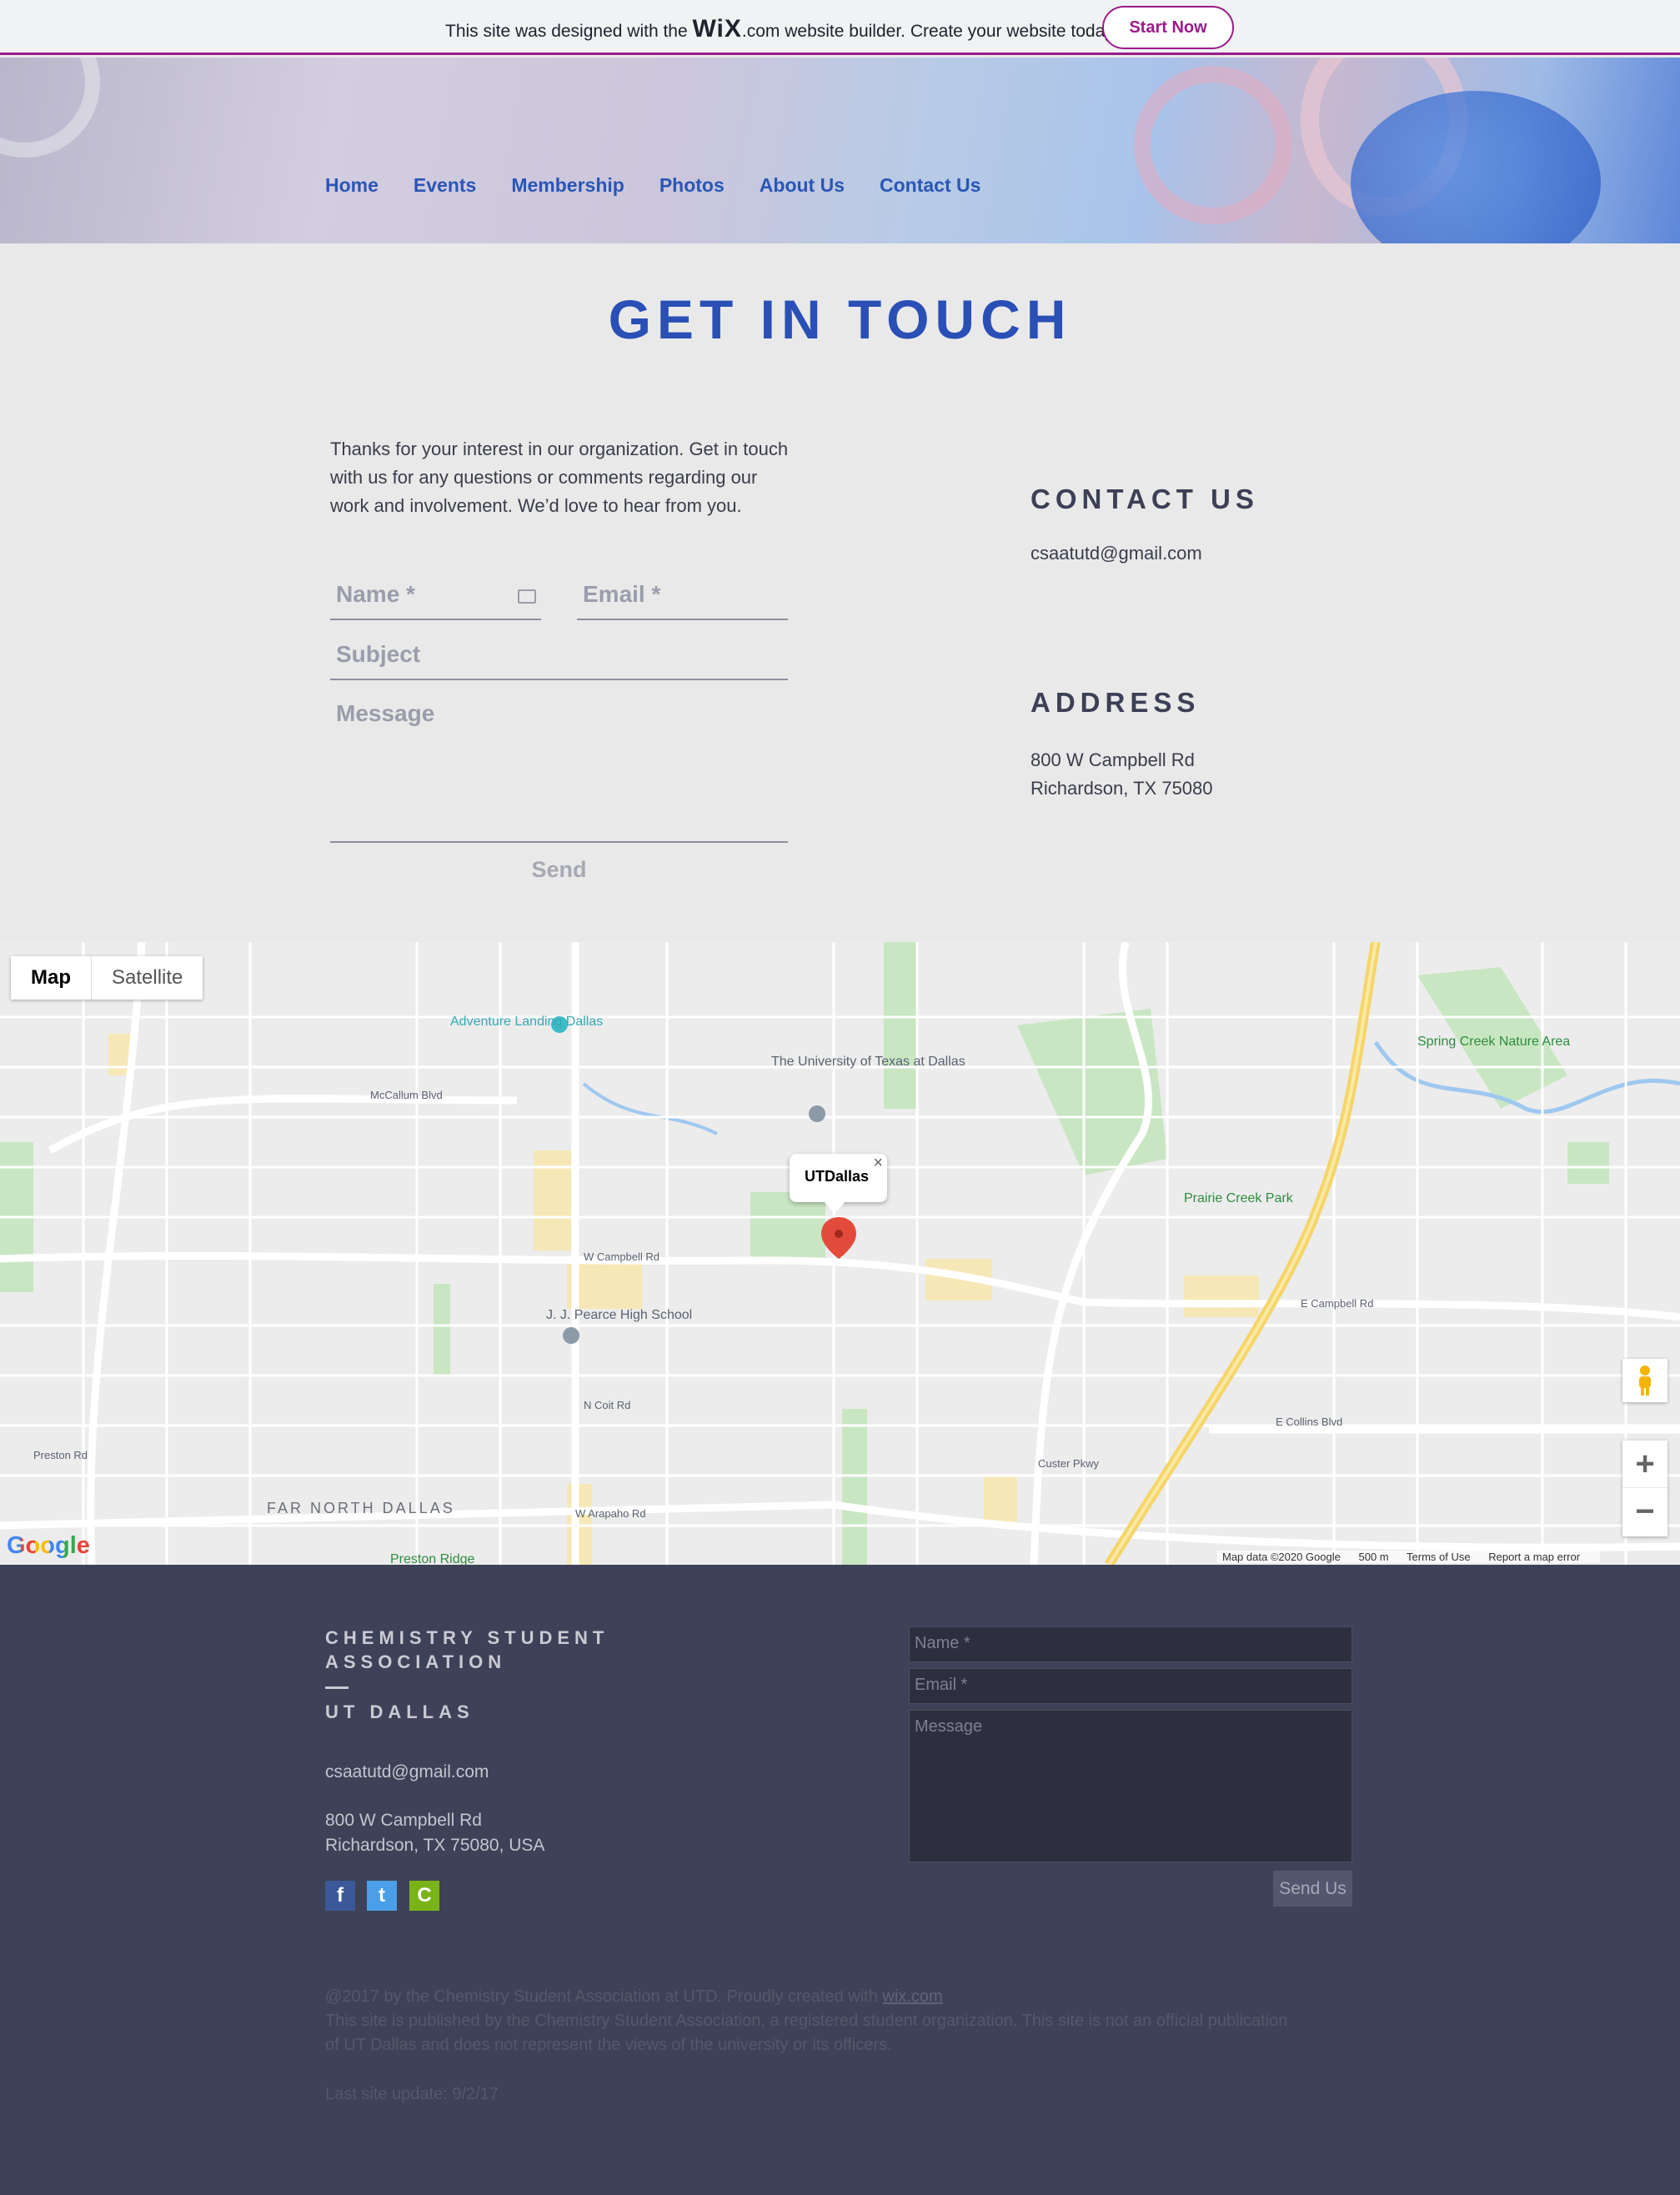 The image size is (1680, 2195). Describe the element at coordinates (361, 1508) in the screenshot. I see `label-far-north: FAR NORTH DALLAS` at that location.